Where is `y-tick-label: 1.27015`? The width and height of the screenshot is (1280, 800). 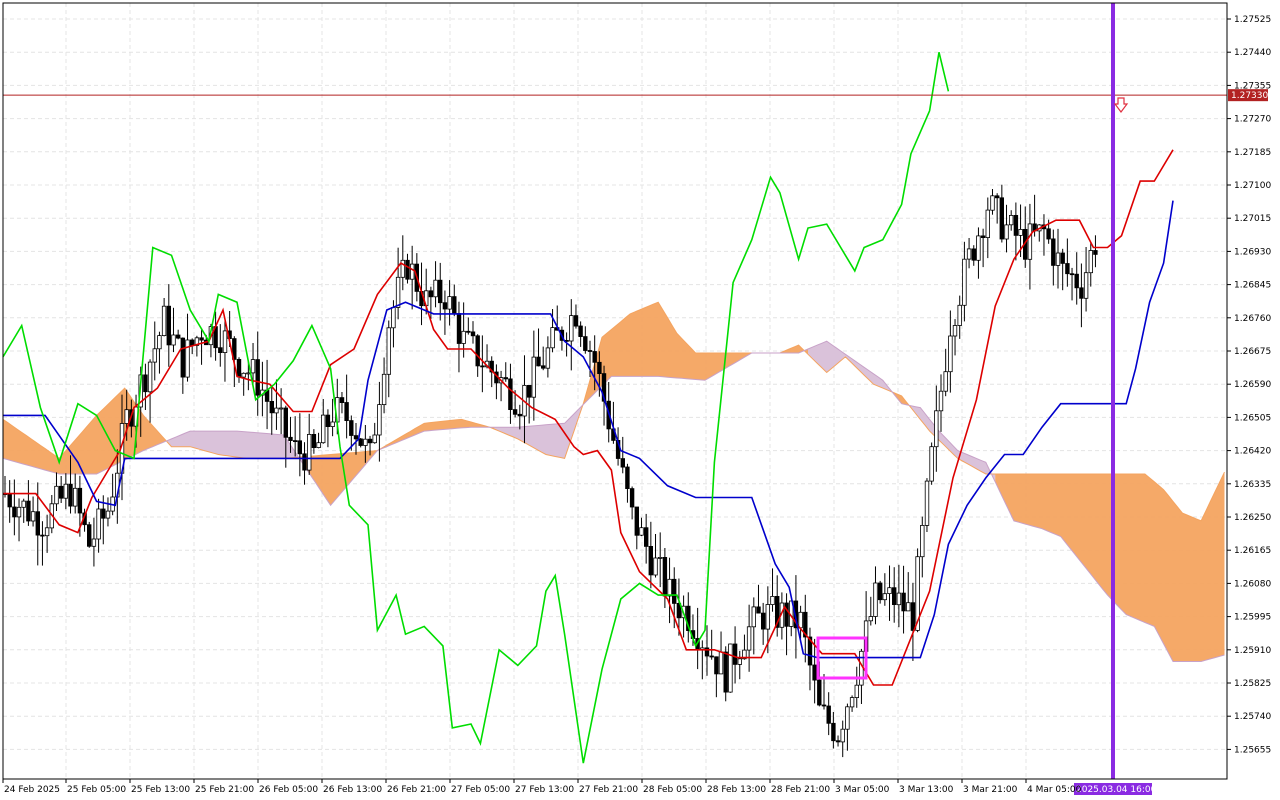
y-tick-label: 1.27015 is located at coordinates (1252, 219).